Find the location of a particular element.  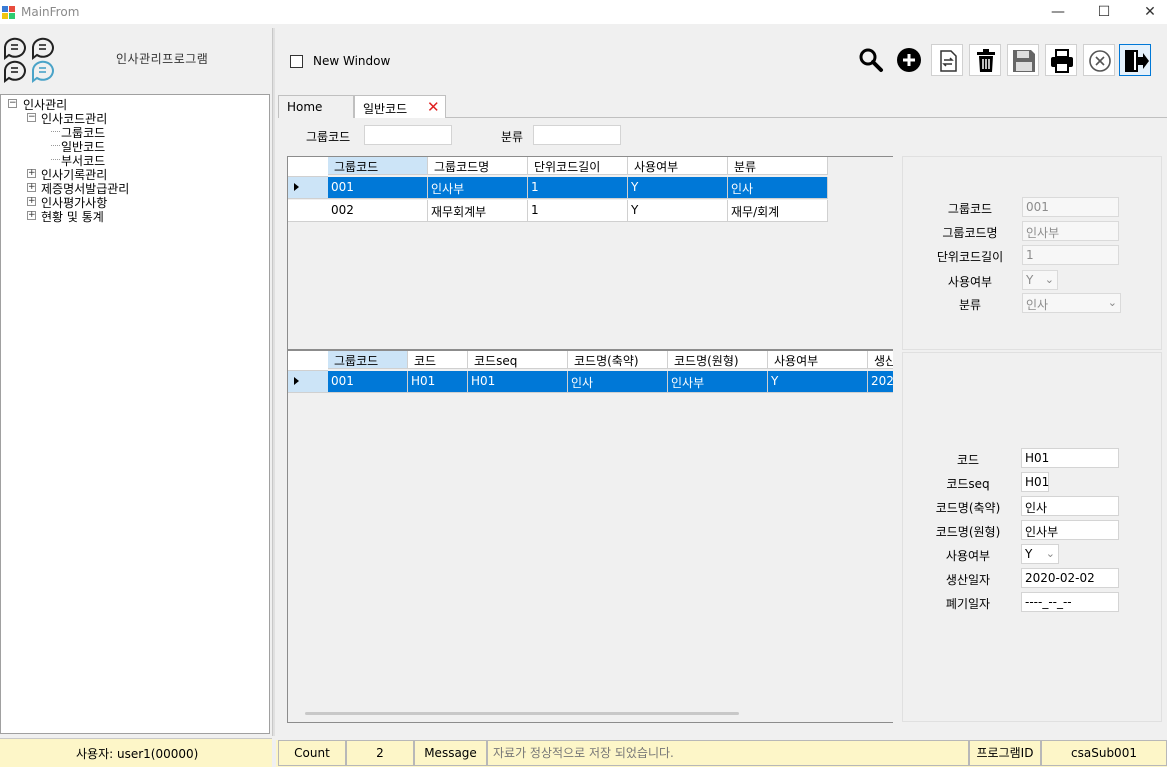

detail-field-input: 인사 ⌄ is located at coordinates (1071, 303).